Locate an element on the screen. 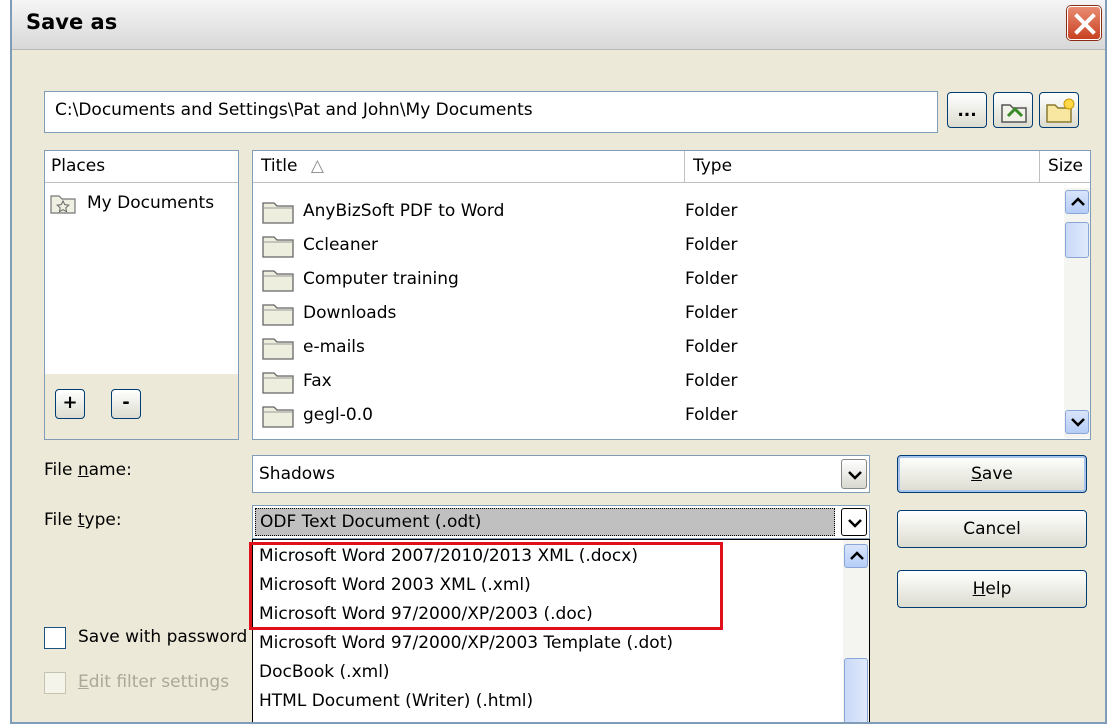  save-with-password-checkbox is located at coordinates (55, 638).